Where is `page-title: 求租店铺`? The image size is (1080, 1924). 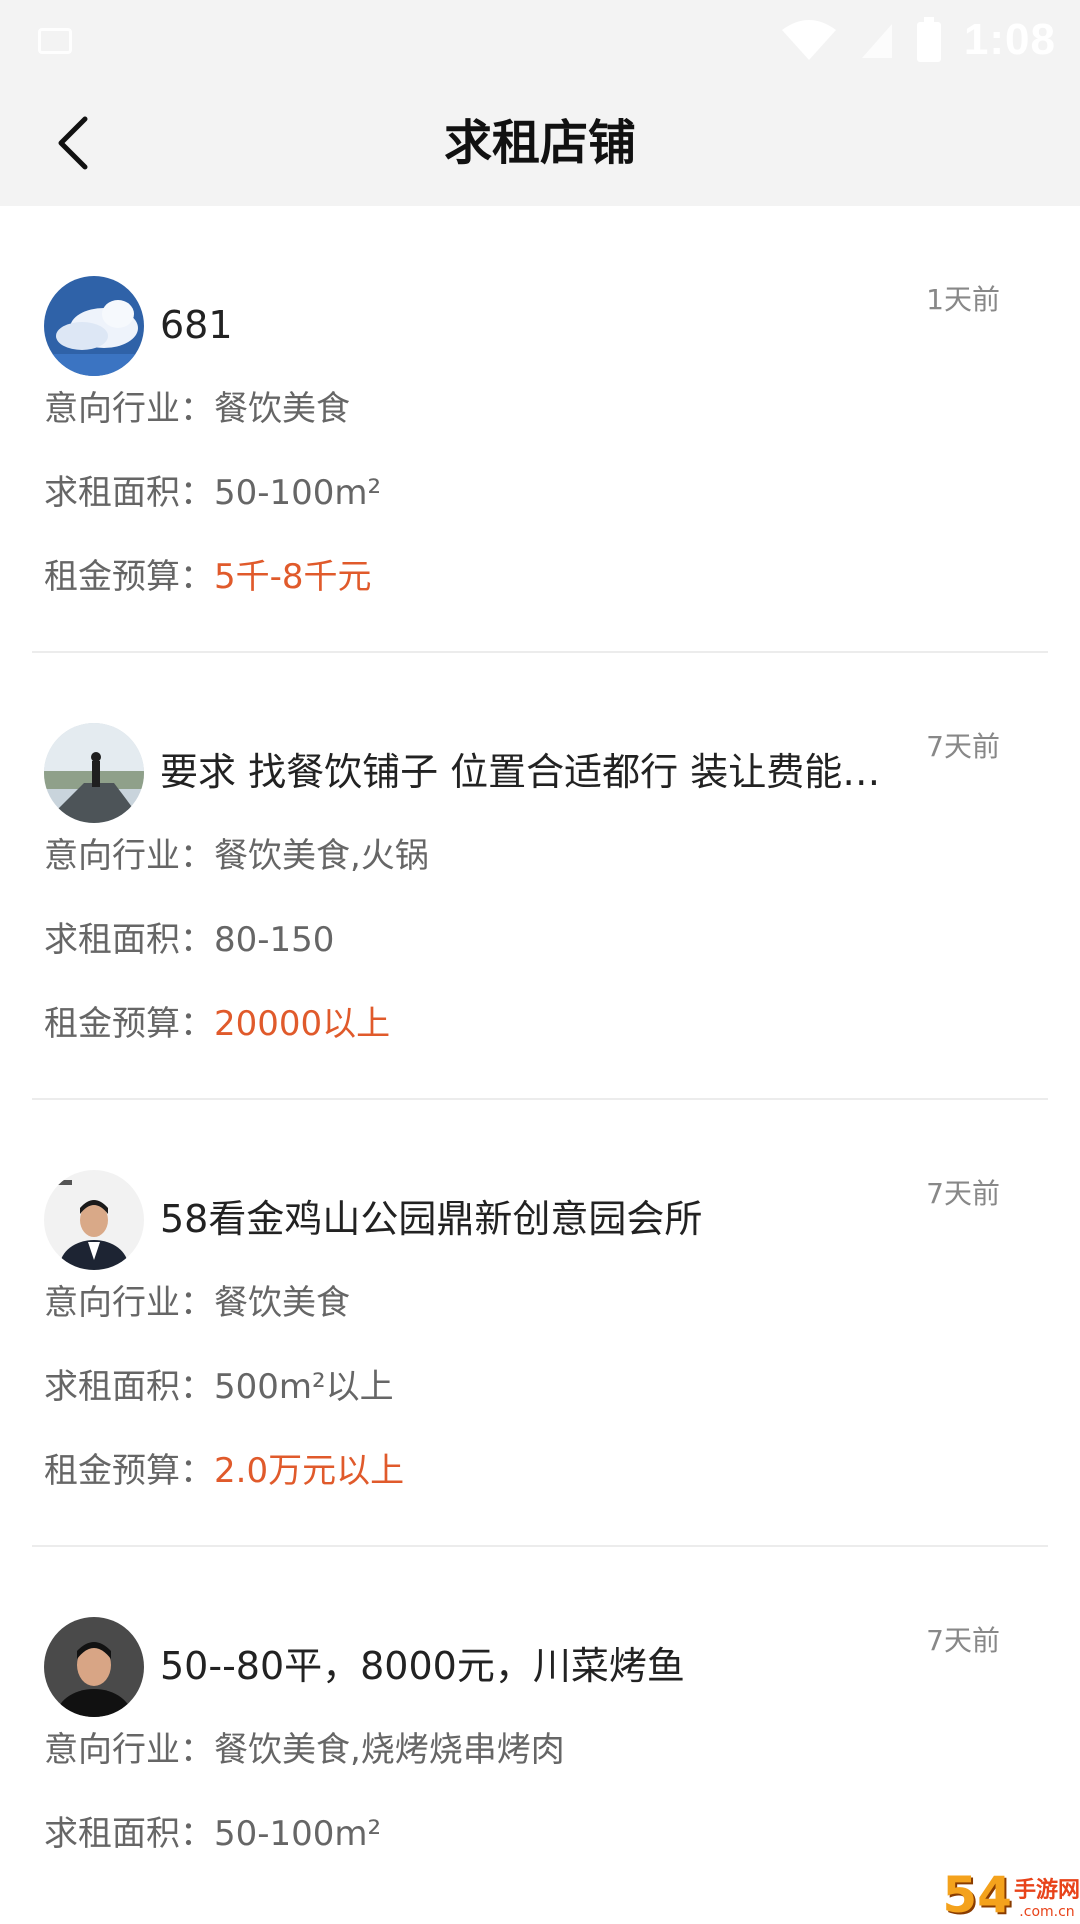 page-title: 求租店铺 is located at coordinates (540, 143).